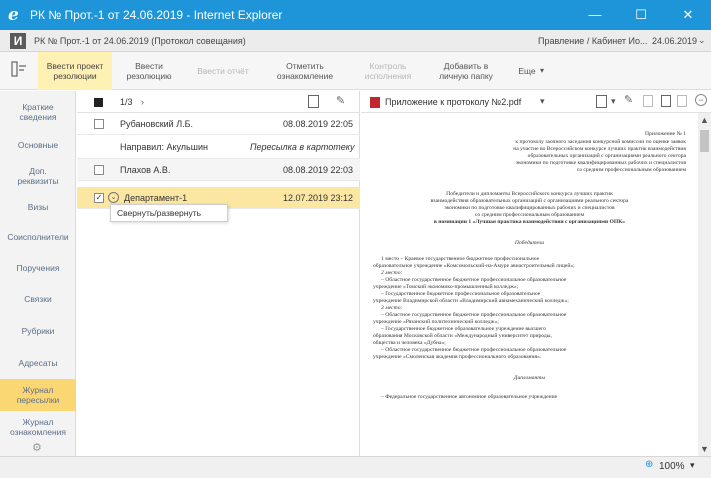 The width and height of the screenshot is (711, 478). I want to click on panel-icon, so click(18, 69).